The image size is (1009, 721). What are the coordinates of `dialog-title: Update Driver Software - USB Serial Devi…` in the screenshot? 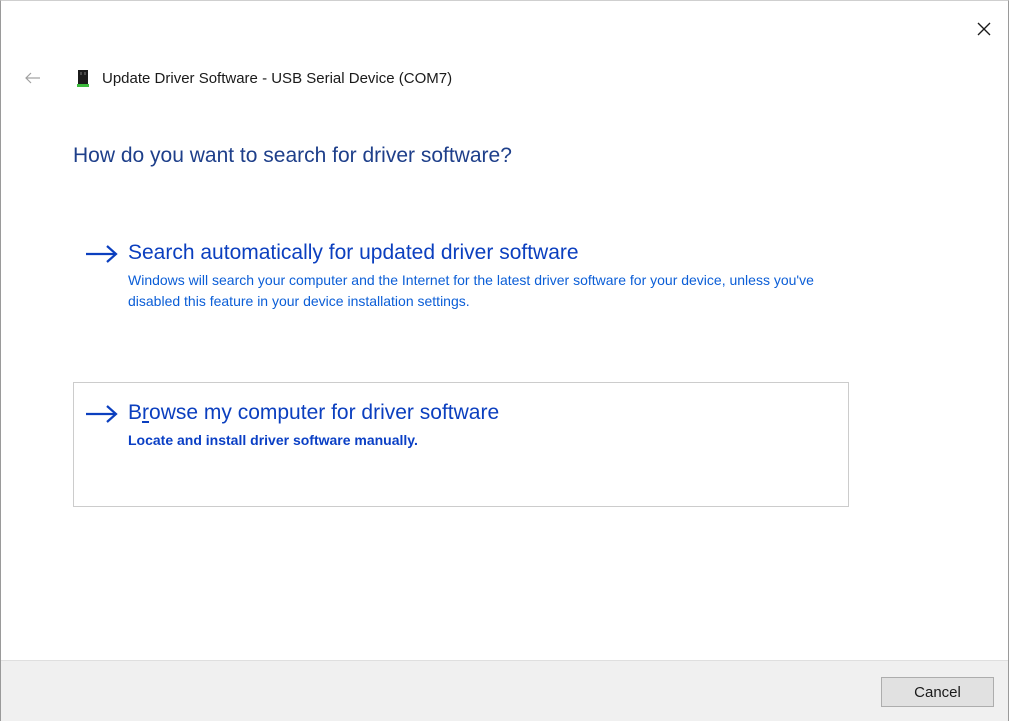 It's located at (277, 78).